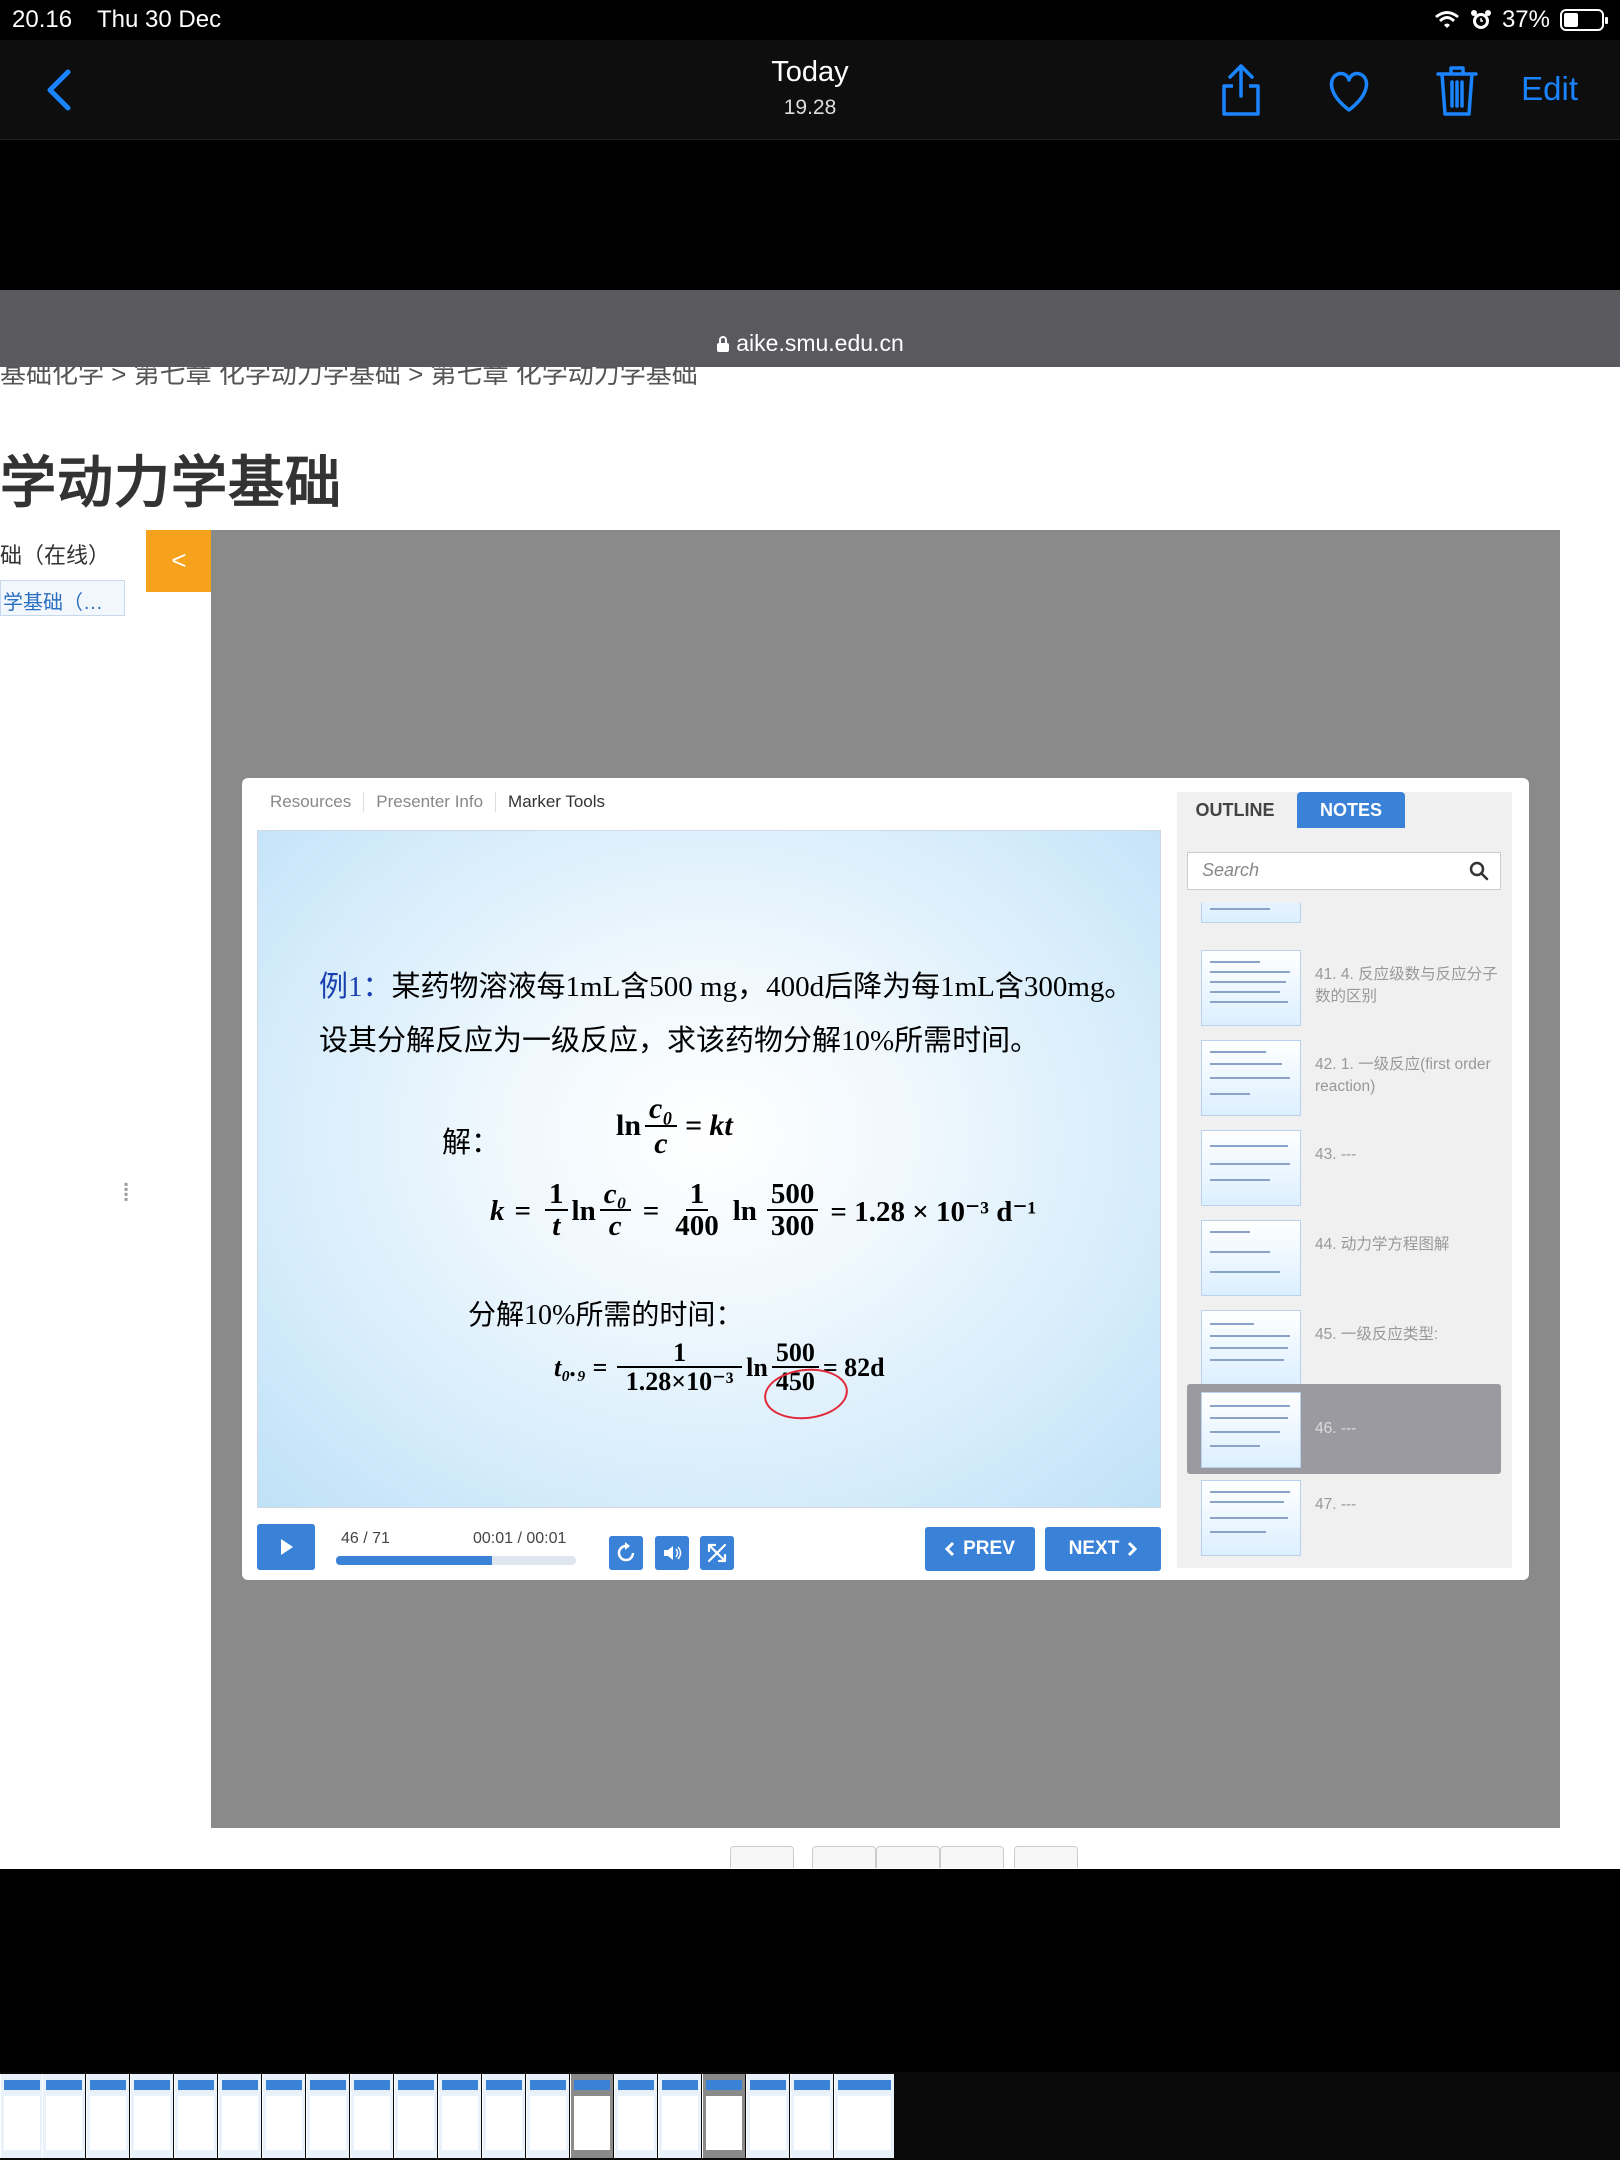 This screenshot has height=2160, width=1620. Describe the element at coordinates (1351, 810) in the screenshot. I see `tab-notes: NOTES` at that location.